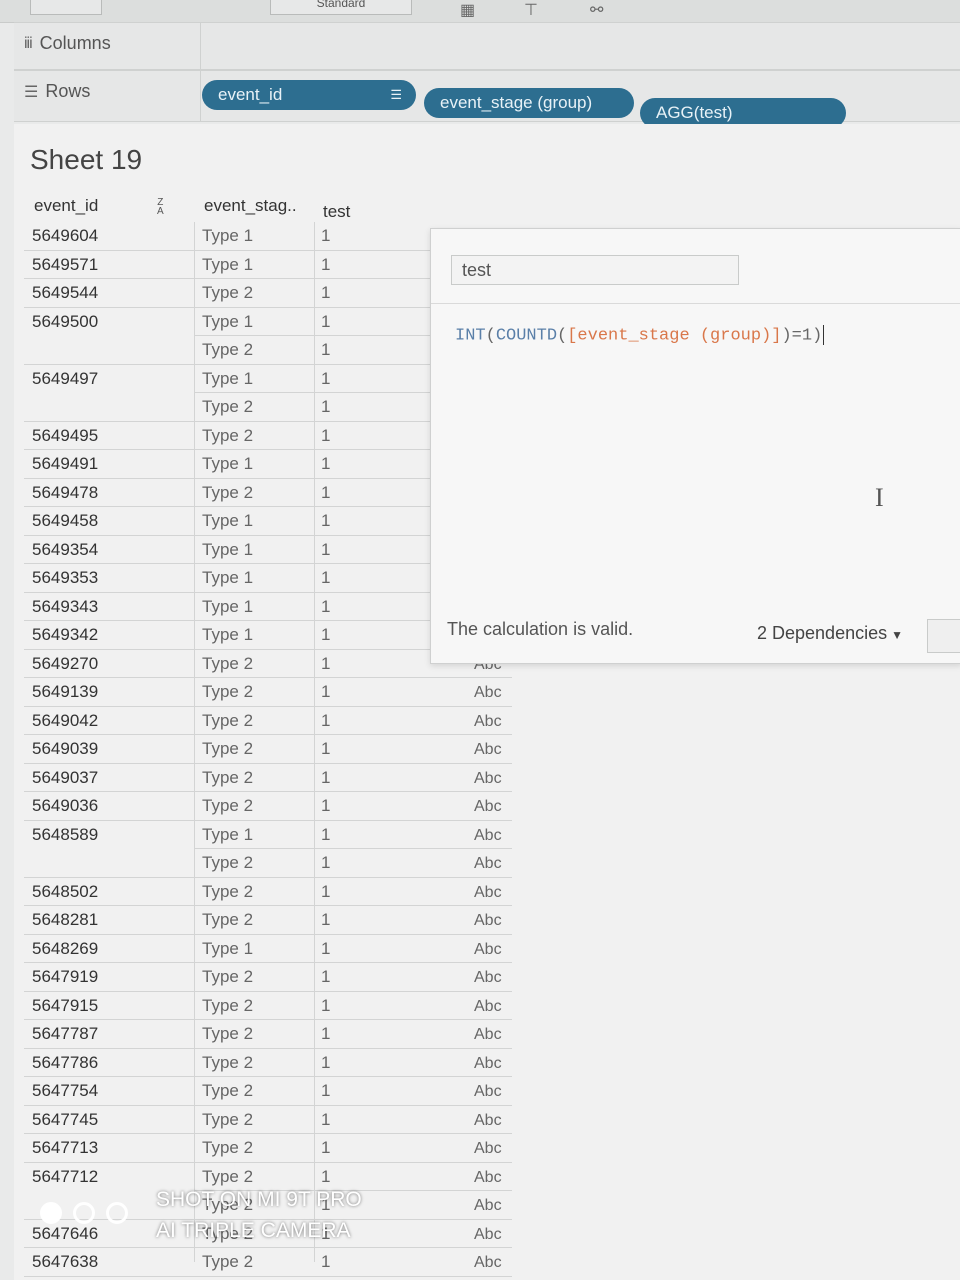  I want to click on sort-icon: ☰, so click(396, 95).